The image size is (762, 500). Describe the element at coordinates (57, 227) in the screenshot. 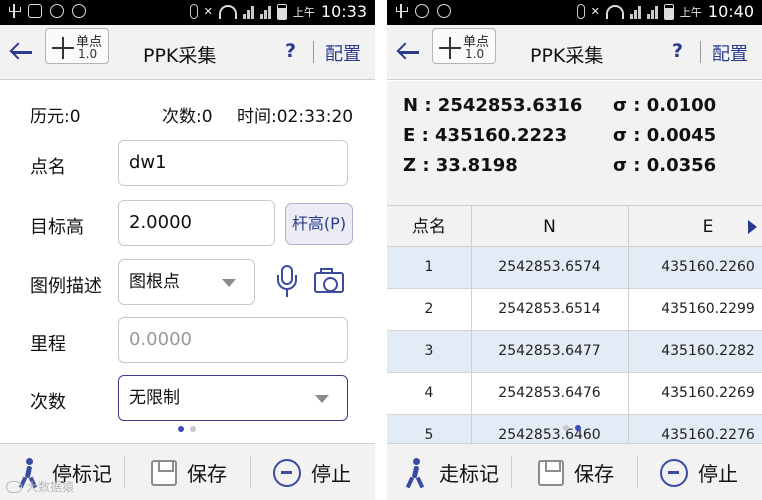

I see `target-height-label: 目标高` at that location.